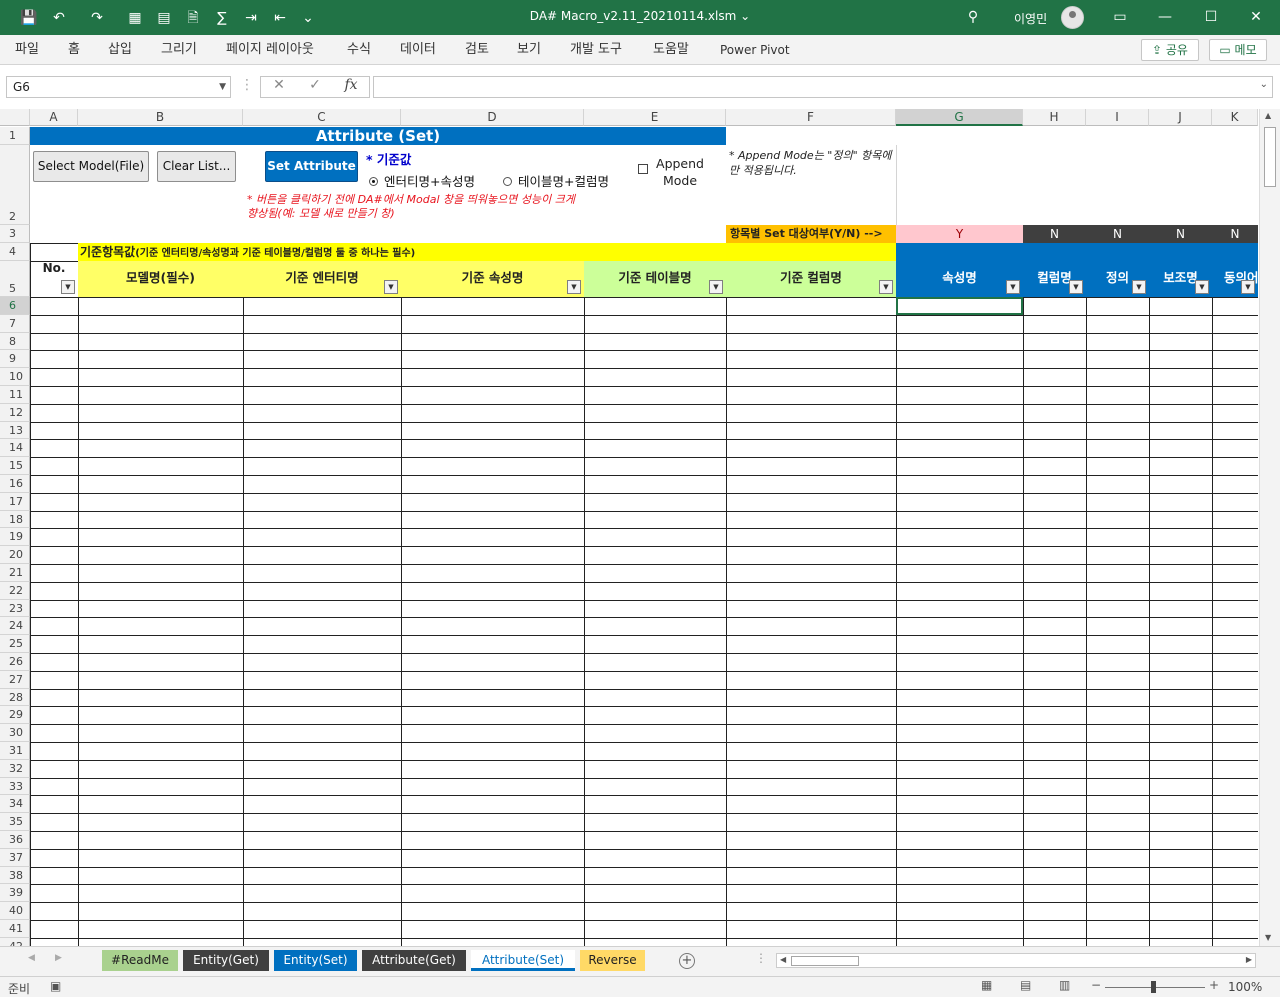 This screenshot has height=997, width=1280. What do you see at coordinates (1180, 234) in the screenshot?
I see `set-flag-alias: N` at bounding box center [1180, 234].